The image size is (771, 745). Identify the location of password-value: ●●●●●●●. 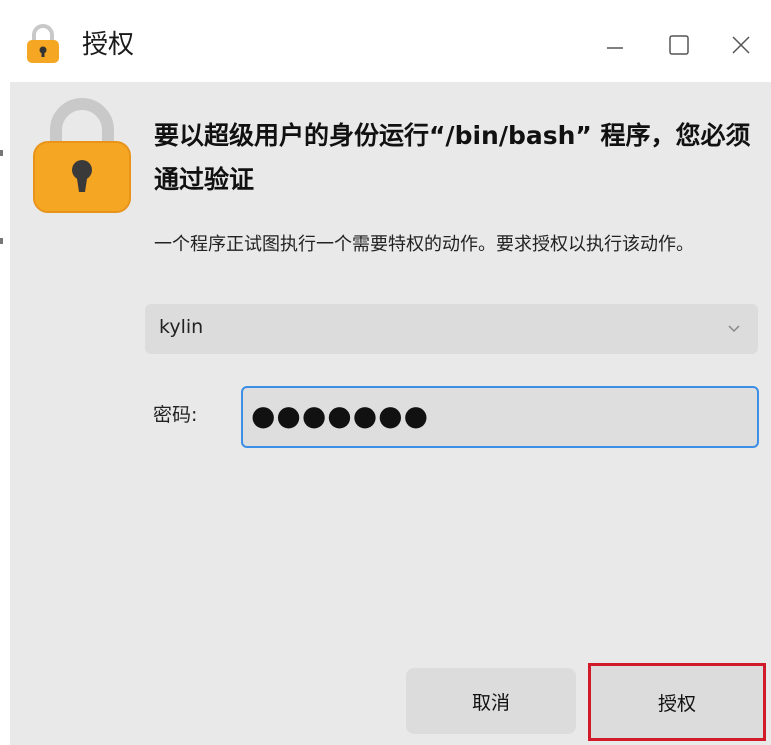
(340, 415).